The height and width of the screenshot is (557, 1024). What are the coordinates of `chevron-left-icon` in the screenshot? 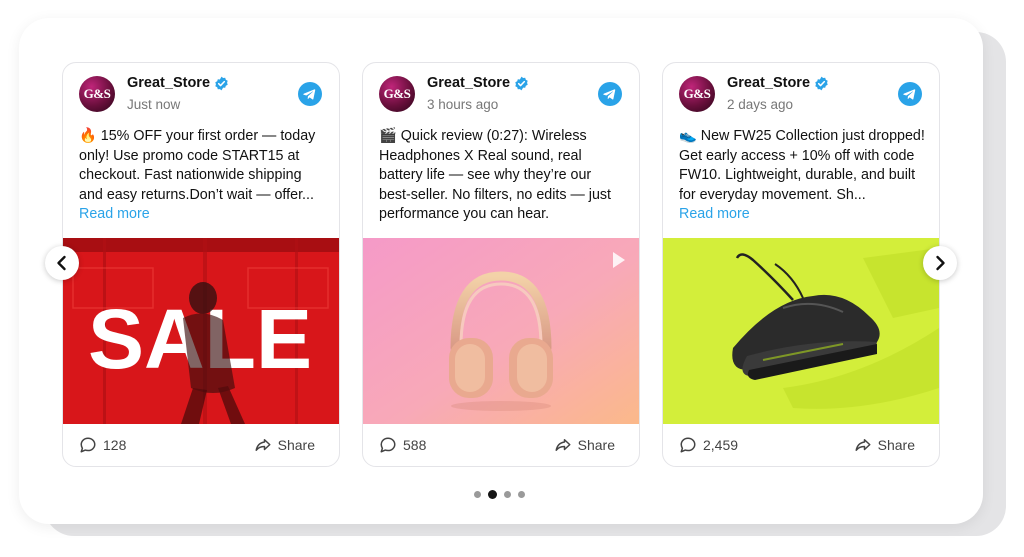 It's located at (61, 263).